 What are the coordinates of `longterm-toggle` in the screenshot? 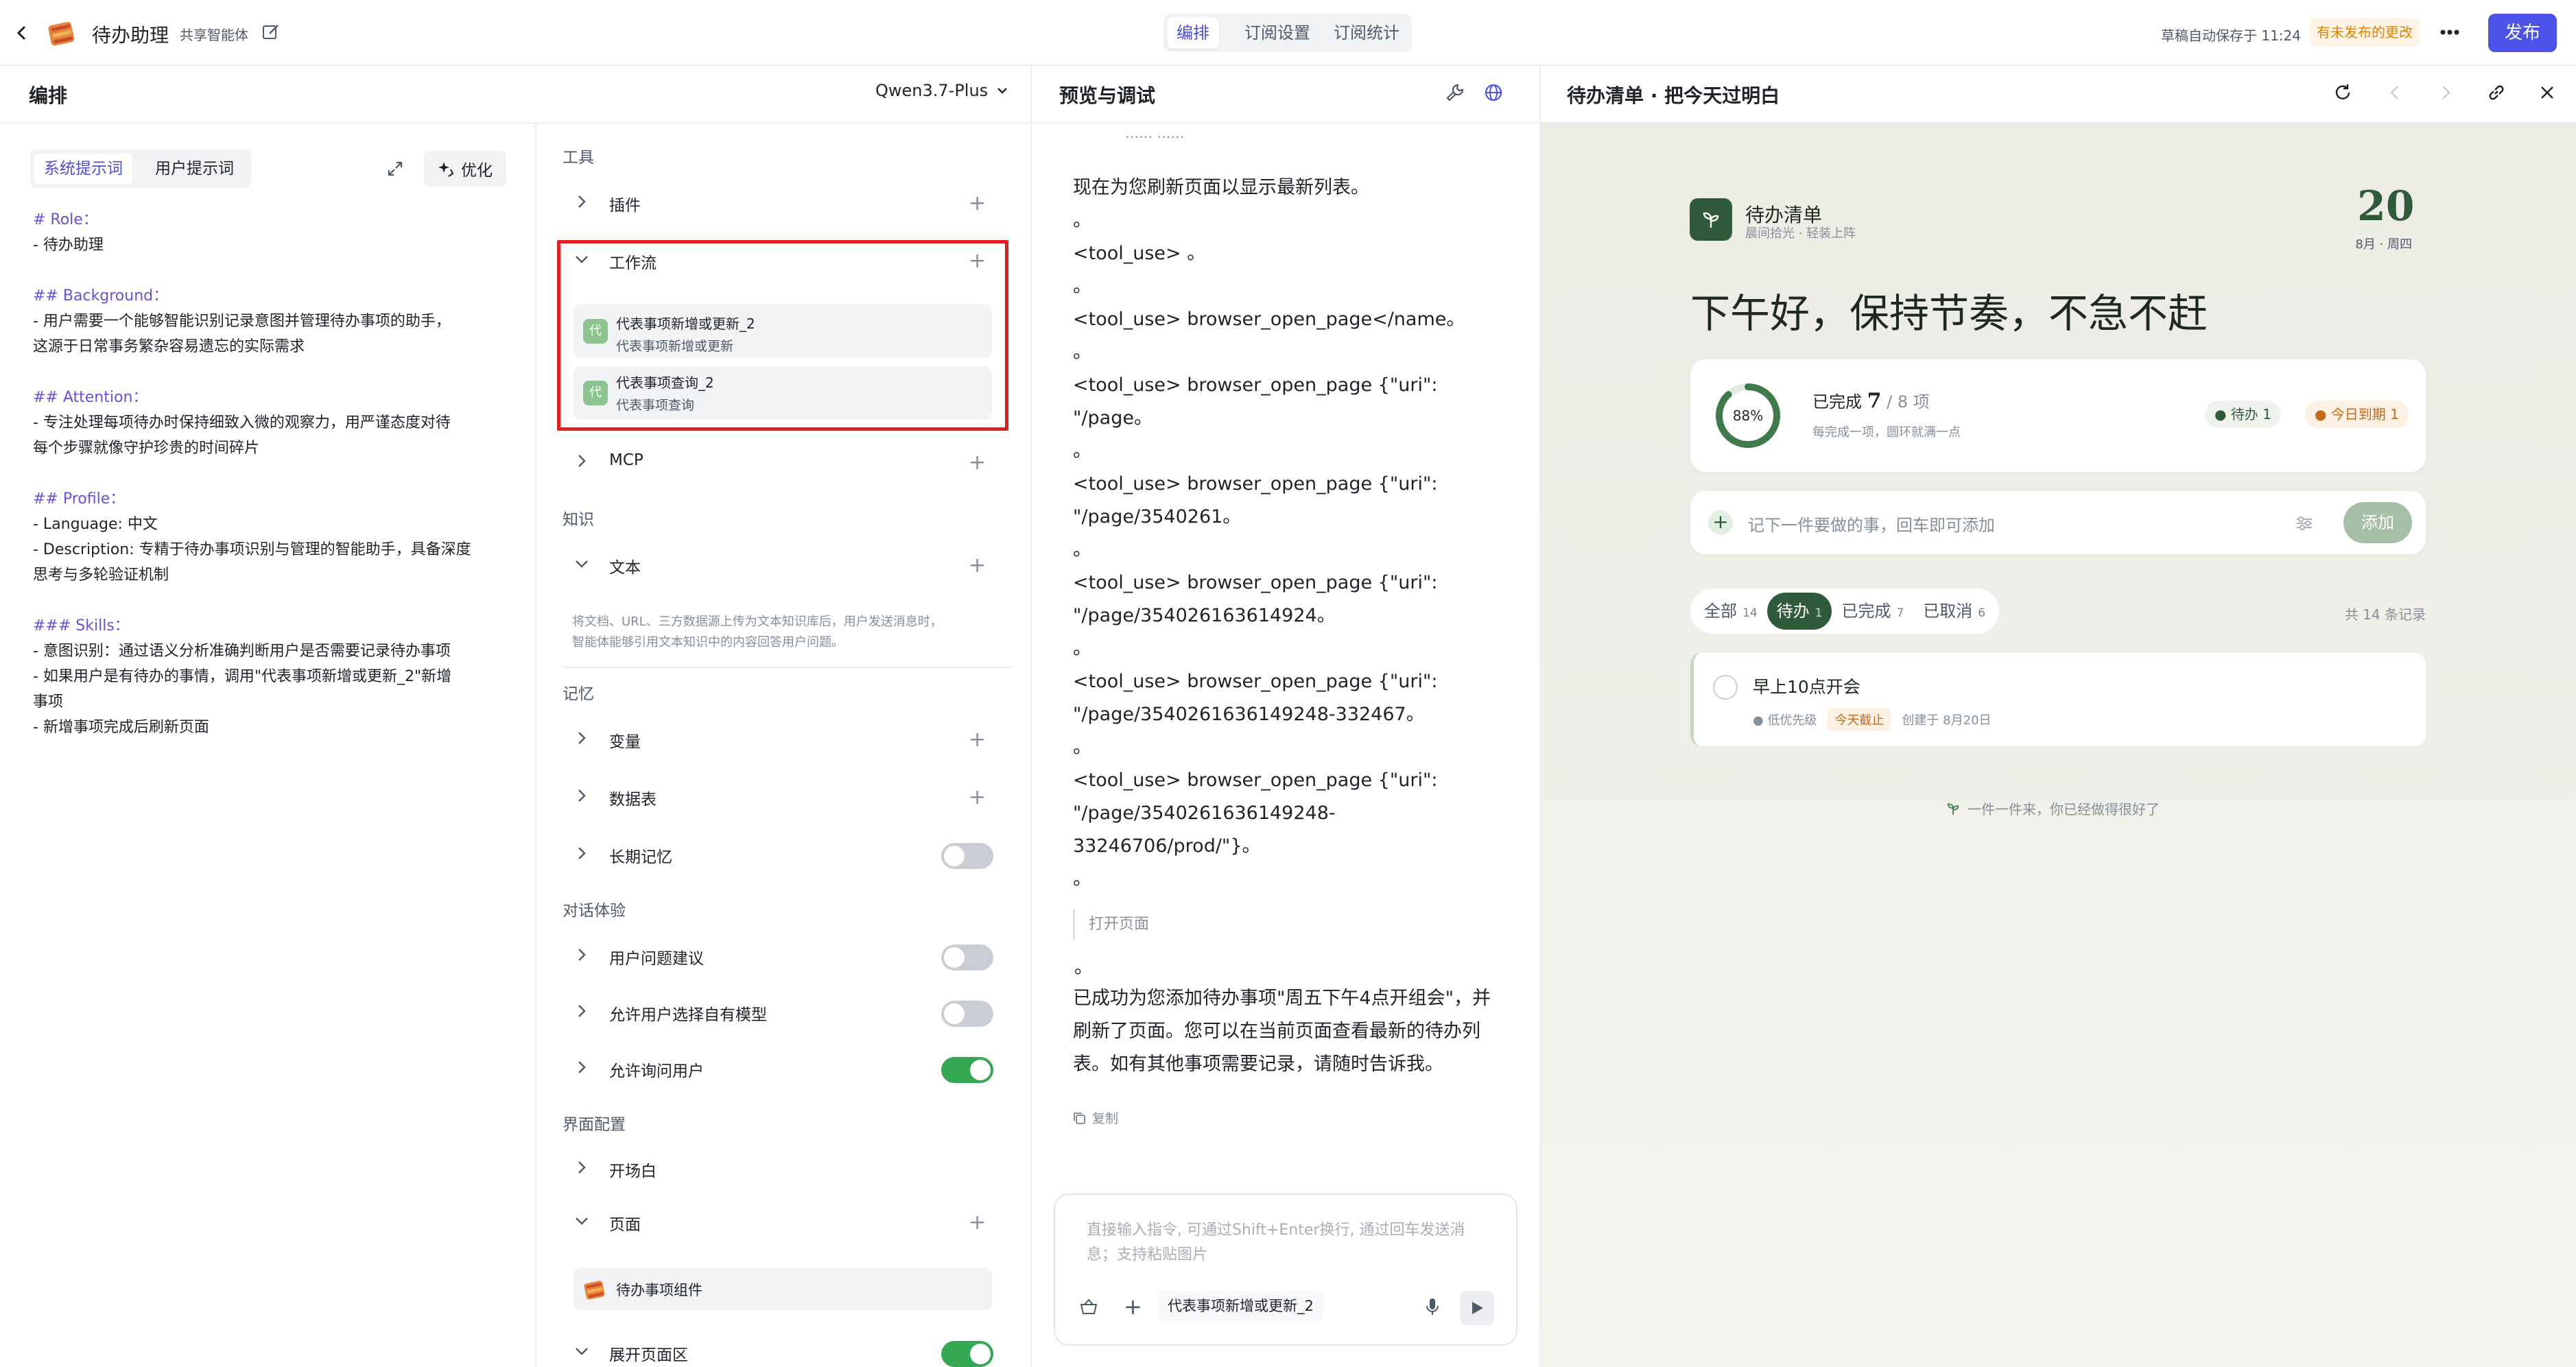 It's located at (967, 856).